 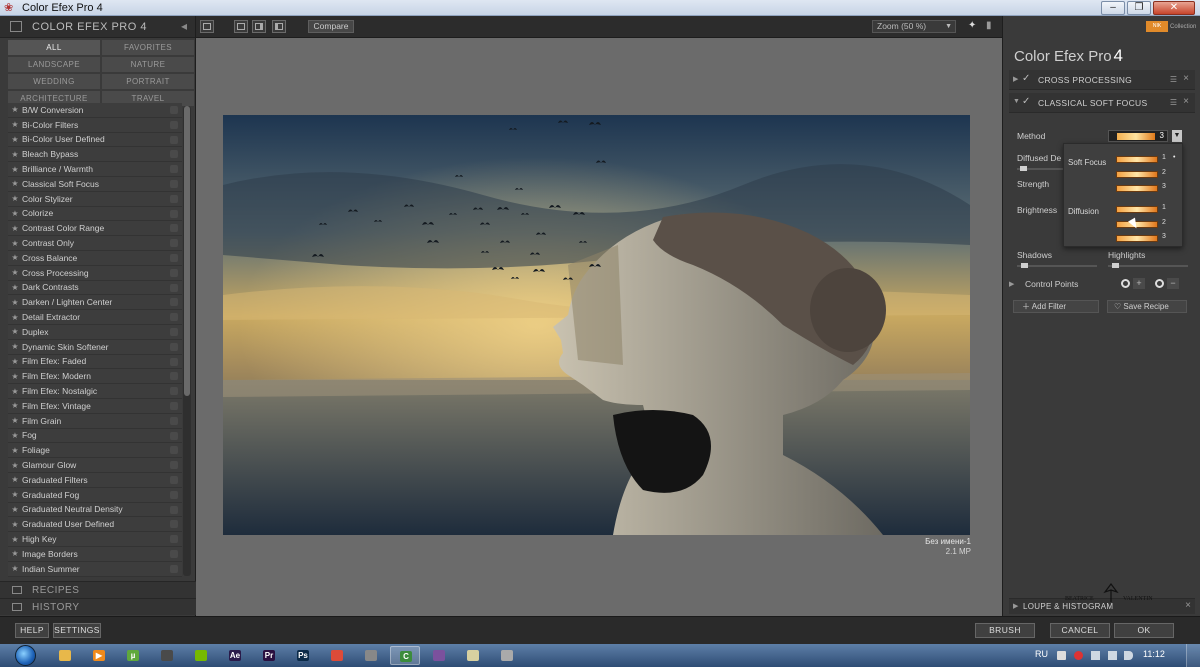 I want to click on list-item: ★ Bi-Color Filters, so click(x=95, y=125).